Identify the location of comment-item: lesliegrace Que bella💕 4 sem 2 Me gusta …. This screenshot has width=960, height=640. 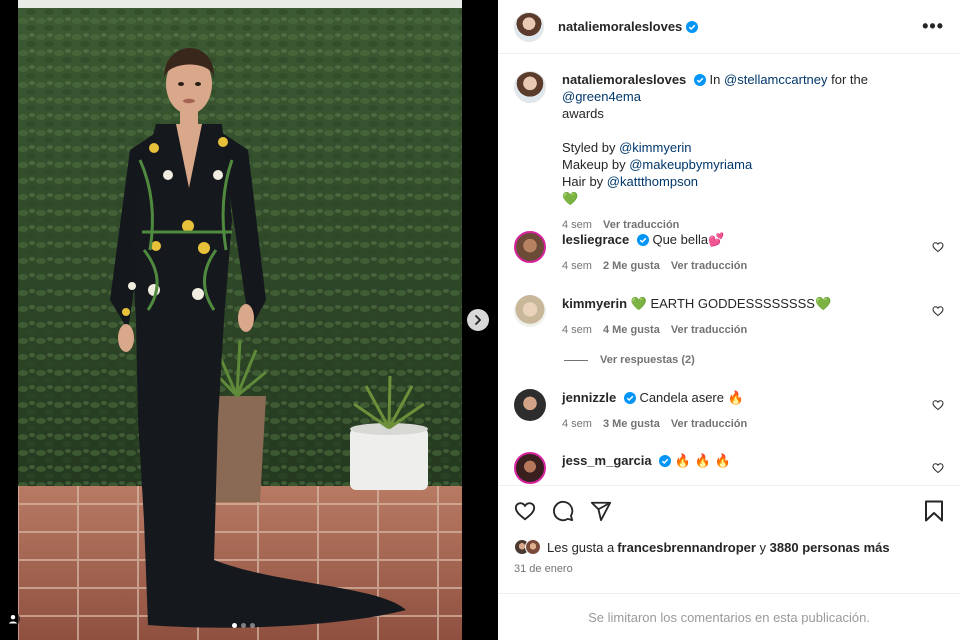
(729, 253).